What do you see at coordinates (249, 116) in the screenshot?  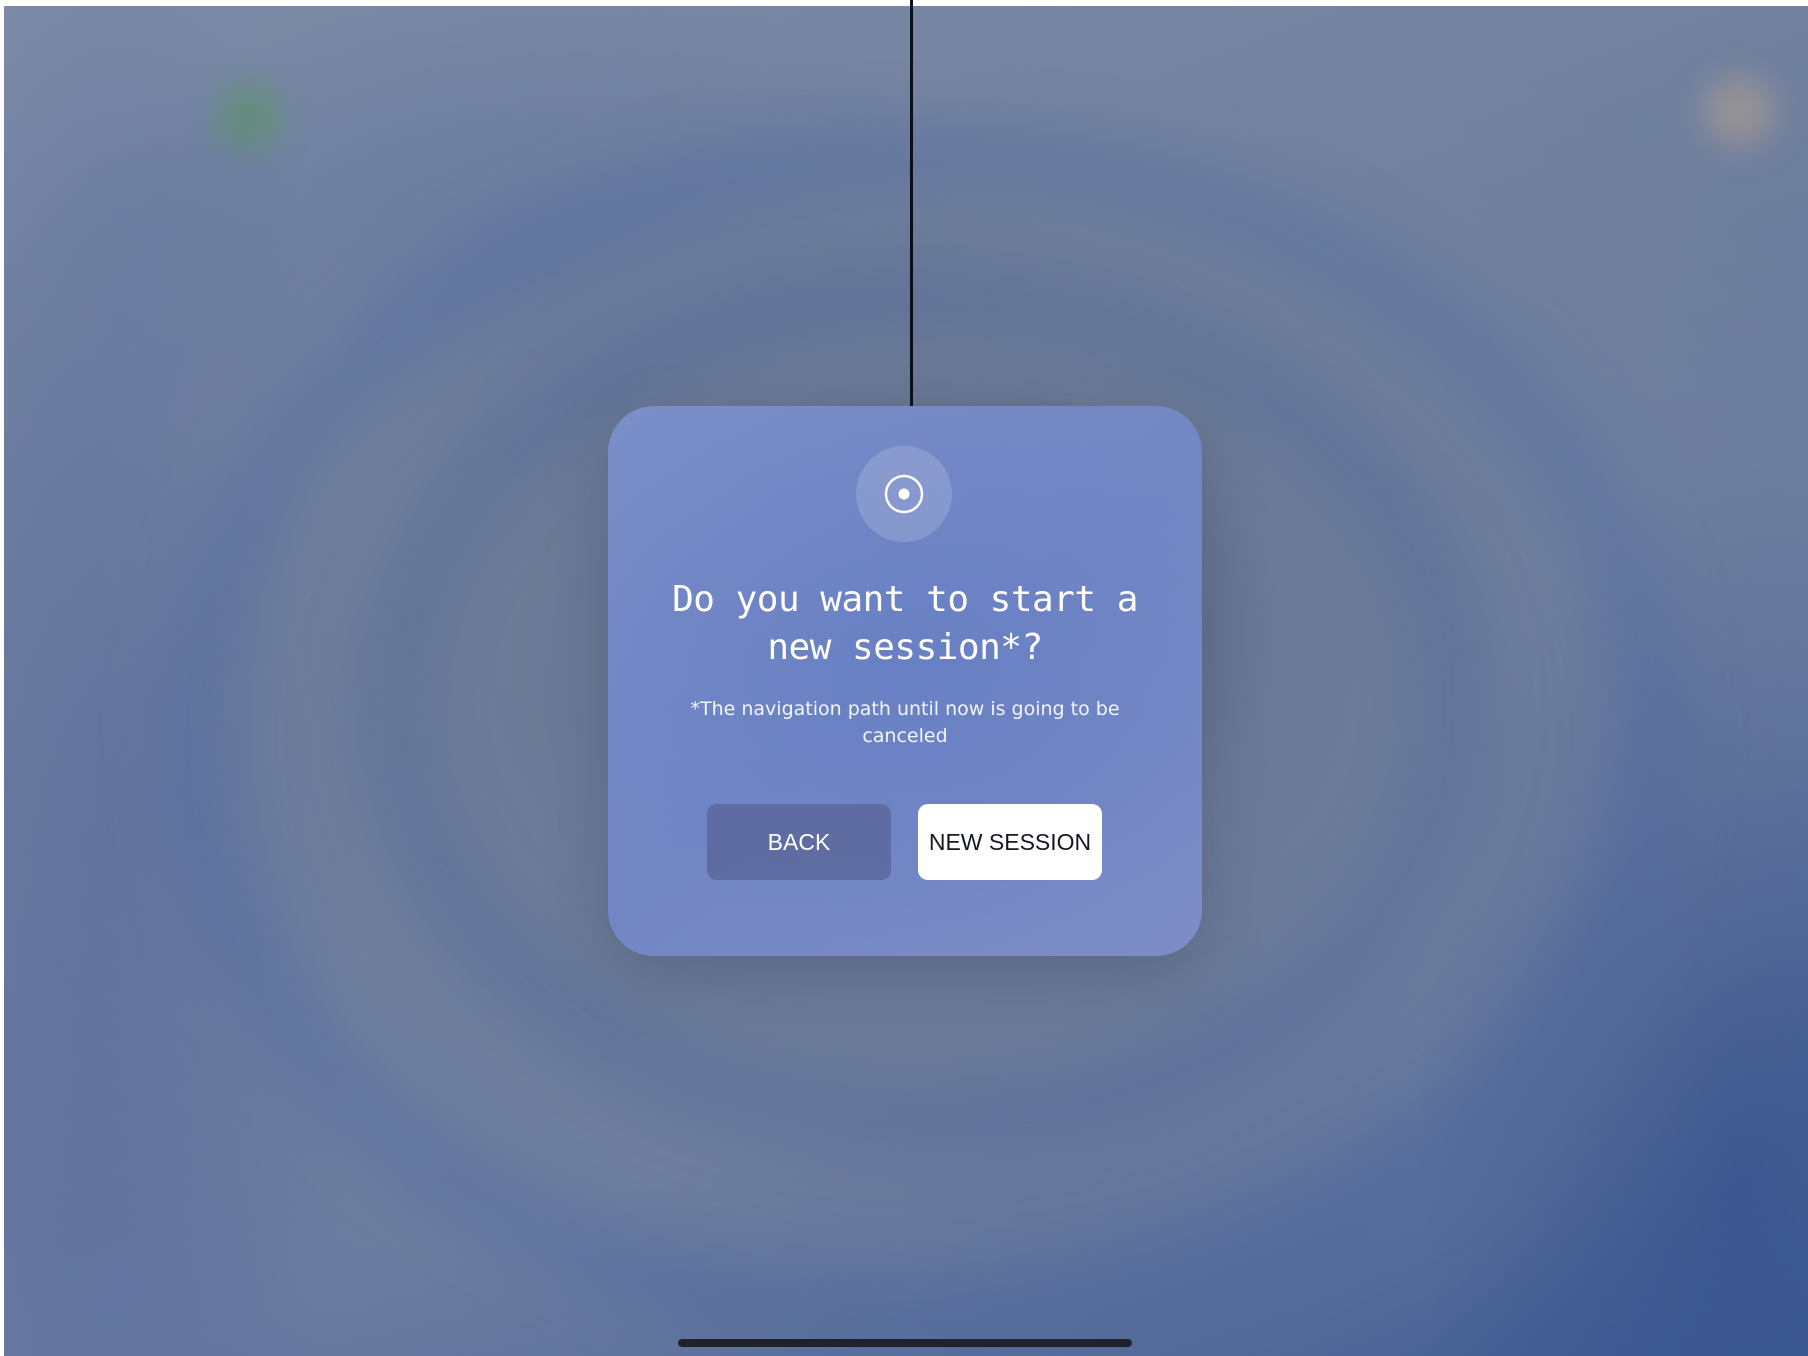 I see `background-blob-green` at bounding box center [249, 116].